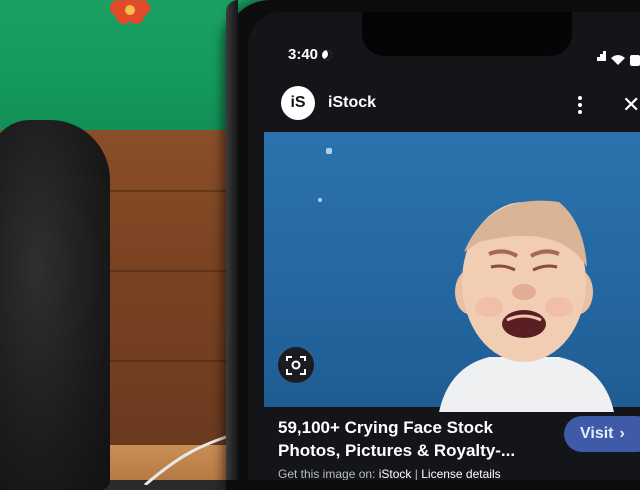  Describe the element at coordinates (597, 433) in the screenshot. I see `visit-label: Visit` at that location.